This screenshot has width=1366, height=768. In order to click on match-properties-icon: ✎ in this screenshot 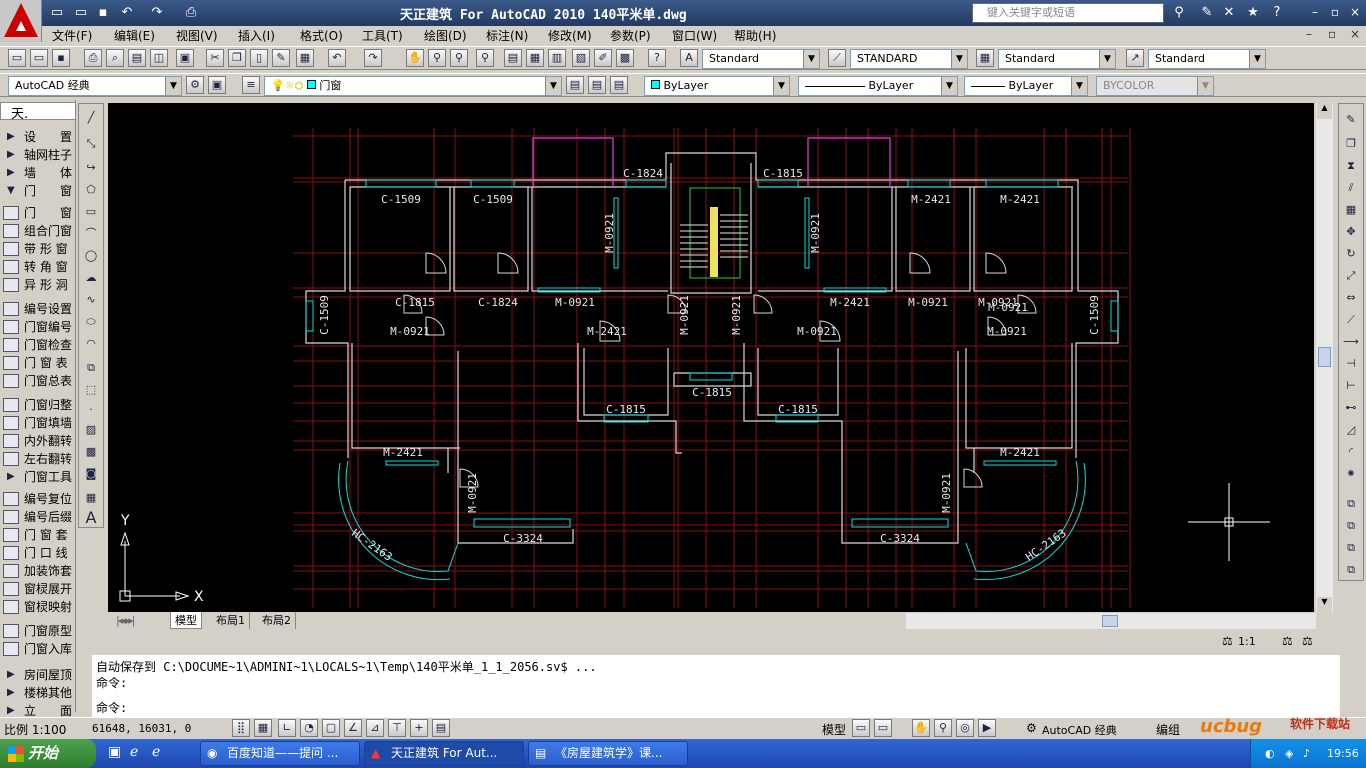, I will do `click(281, 58)`.